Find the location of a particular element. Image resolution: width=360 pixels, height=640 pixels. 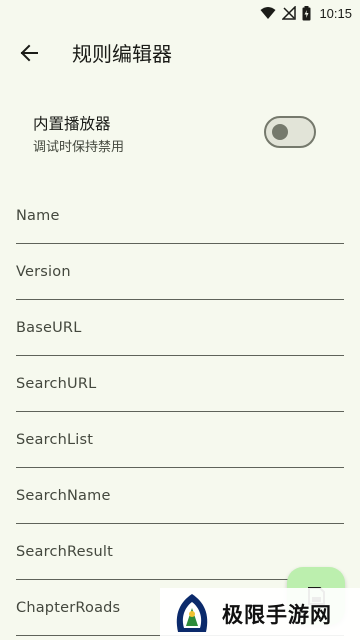

searchname-field: SearchName is located at coordinates (180, 496).